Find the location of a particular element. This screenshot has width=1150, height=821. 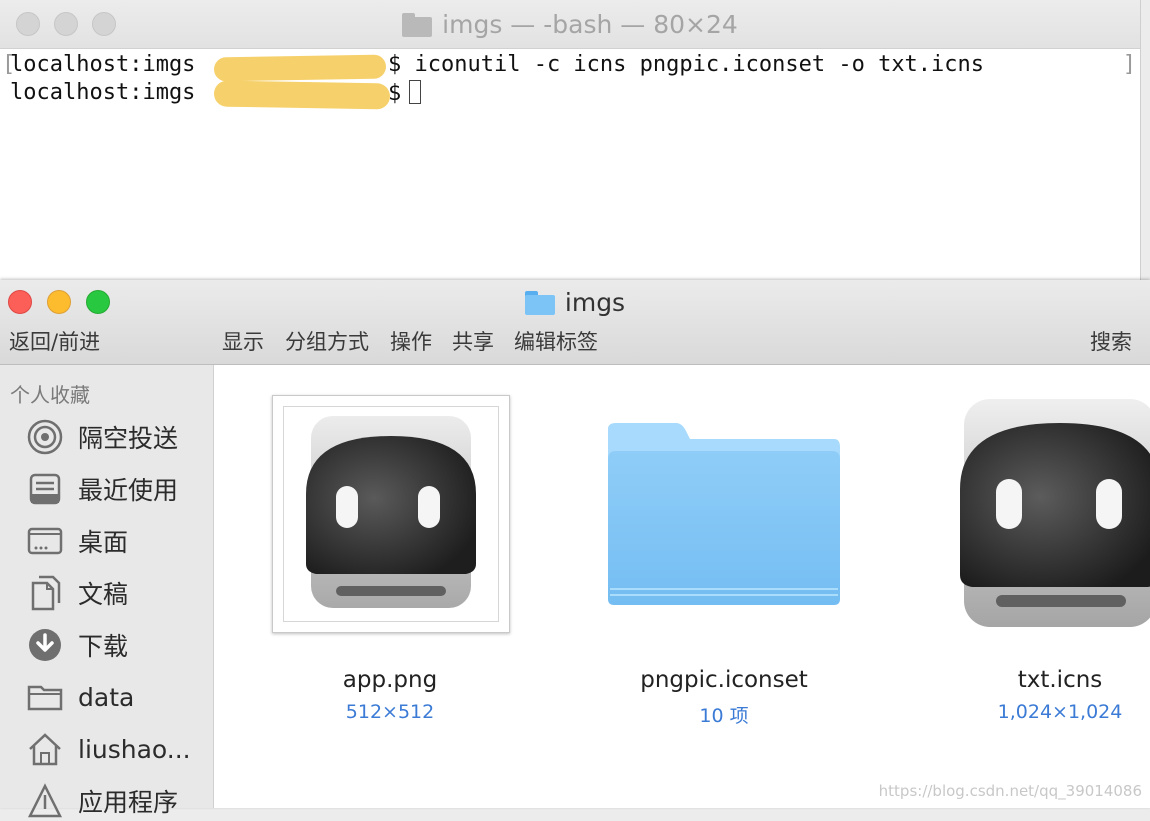

finder-title: imgs is located at coordinates (575, 302).